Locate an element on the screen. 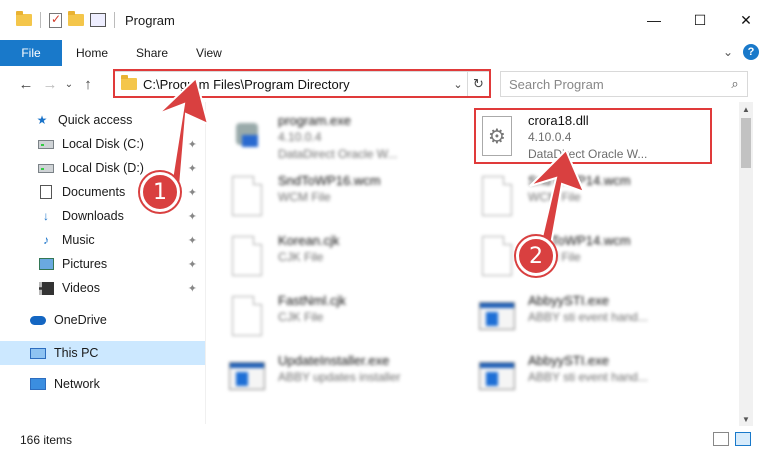  scroll-up-icon: ▲ is located at coordinates (746, 109).